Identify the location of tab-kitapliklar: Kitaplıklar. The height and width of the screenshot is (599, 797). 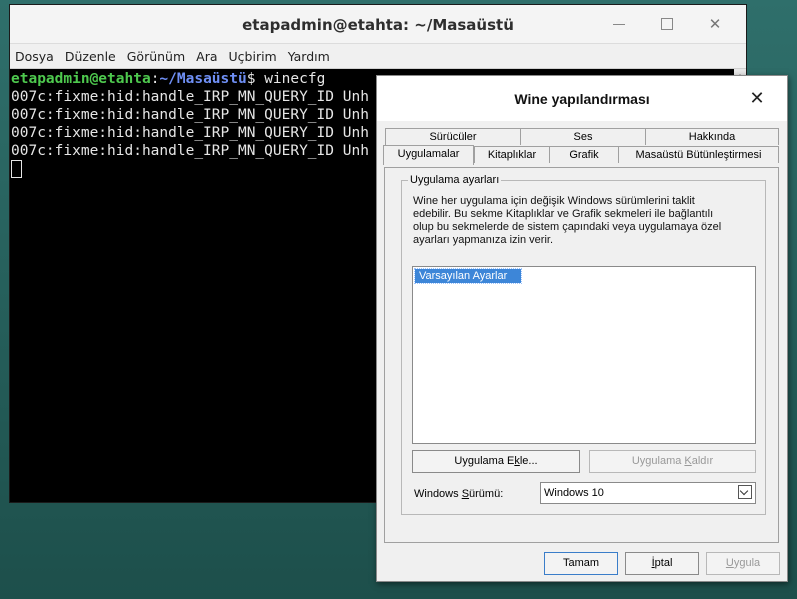
(512, 154).